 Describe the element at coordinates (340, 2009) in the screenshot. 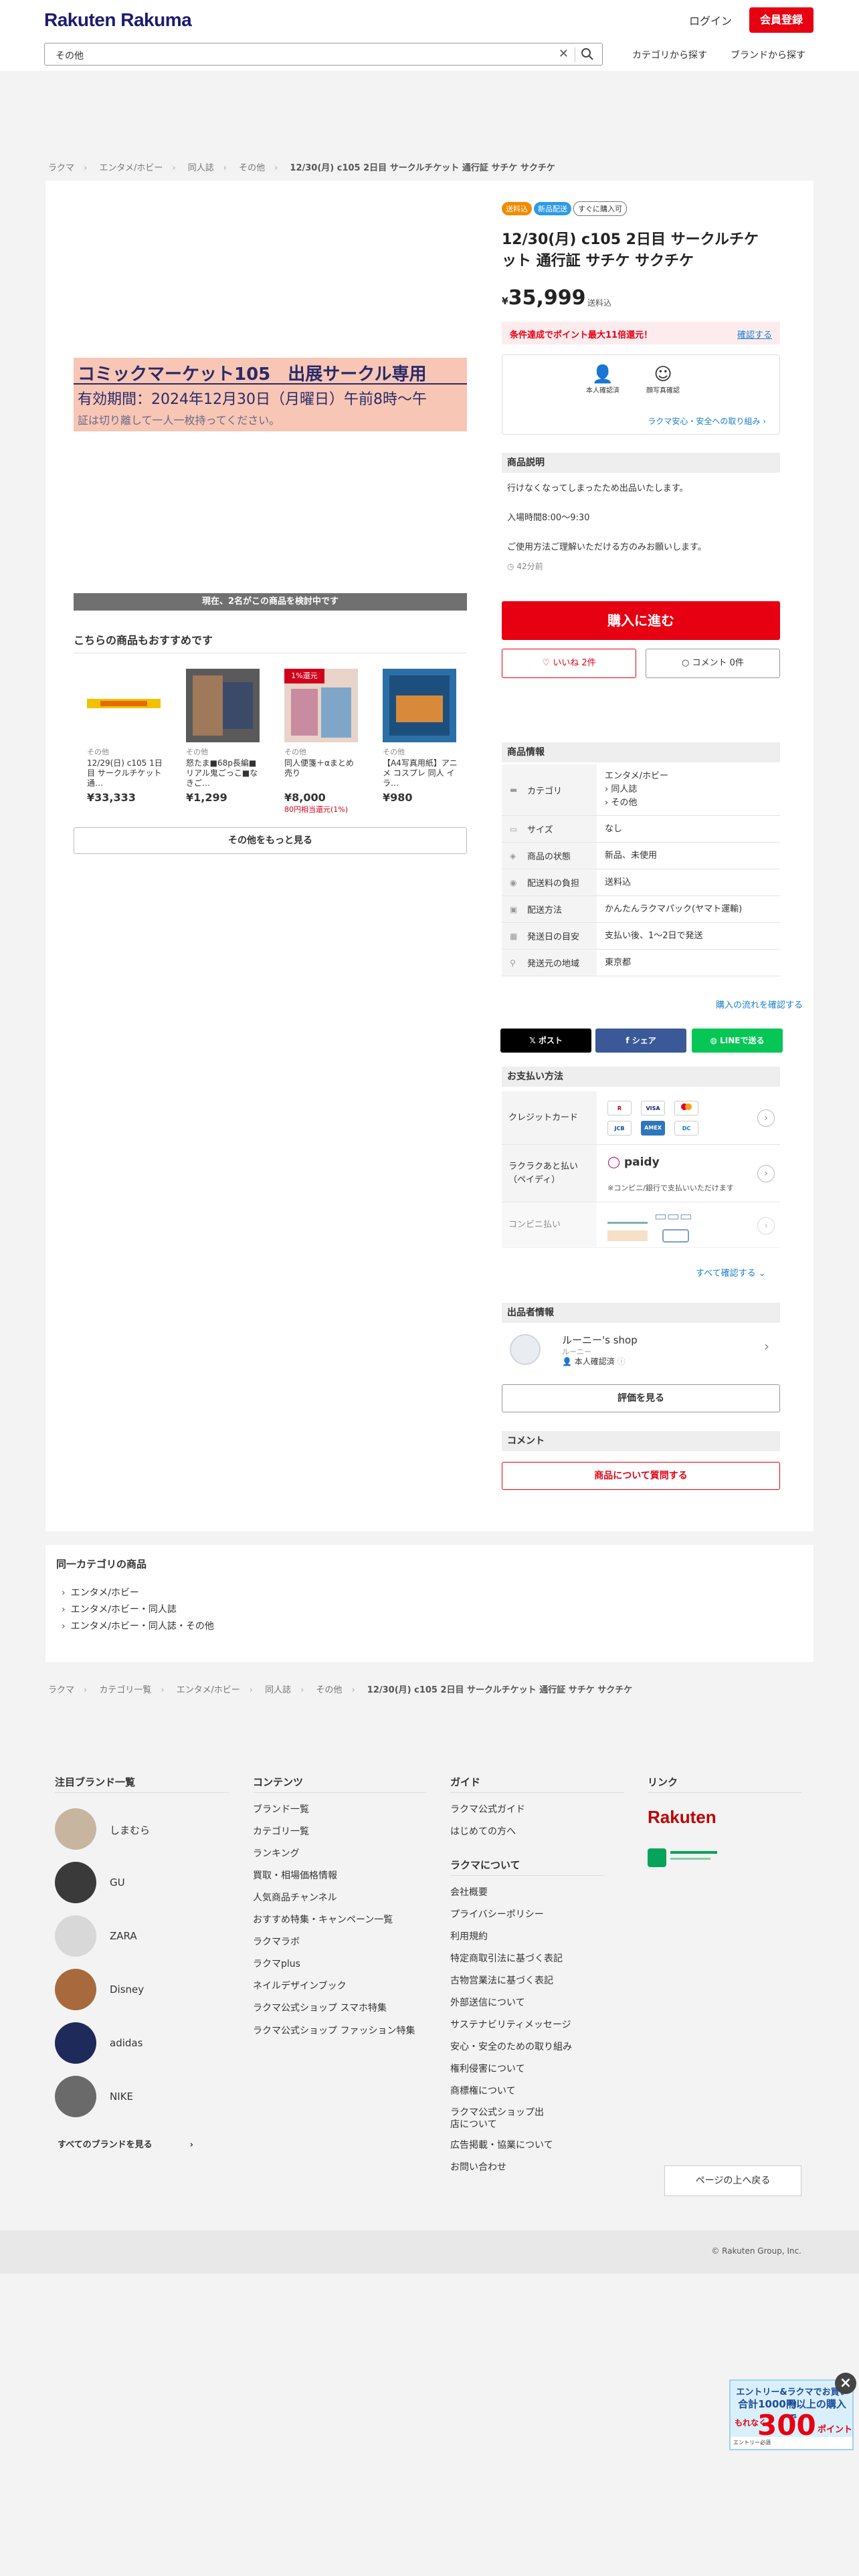

I see `footer-link: ラクマ公式ショップ スマホ特集` at that location.